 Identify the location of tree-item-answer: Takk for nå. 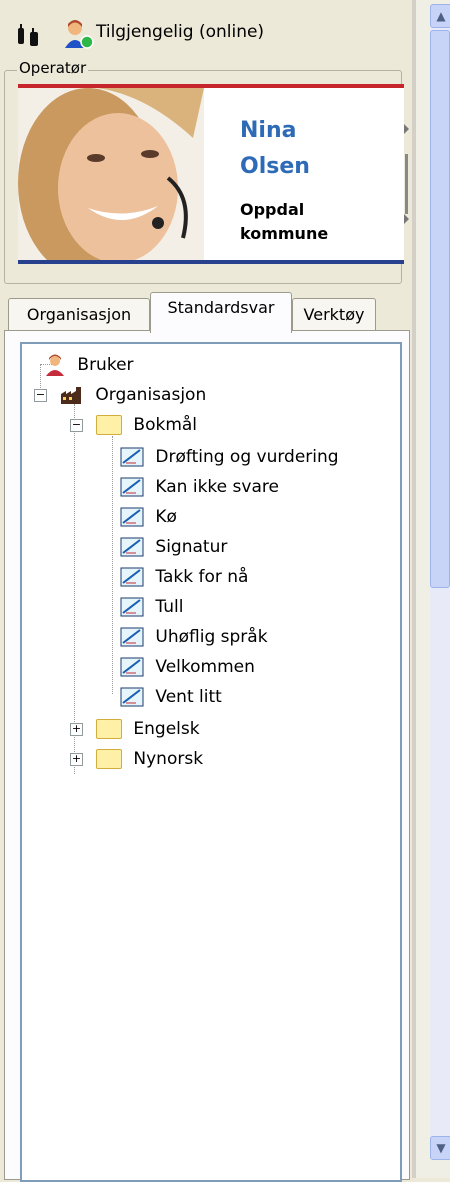
(184, 577).